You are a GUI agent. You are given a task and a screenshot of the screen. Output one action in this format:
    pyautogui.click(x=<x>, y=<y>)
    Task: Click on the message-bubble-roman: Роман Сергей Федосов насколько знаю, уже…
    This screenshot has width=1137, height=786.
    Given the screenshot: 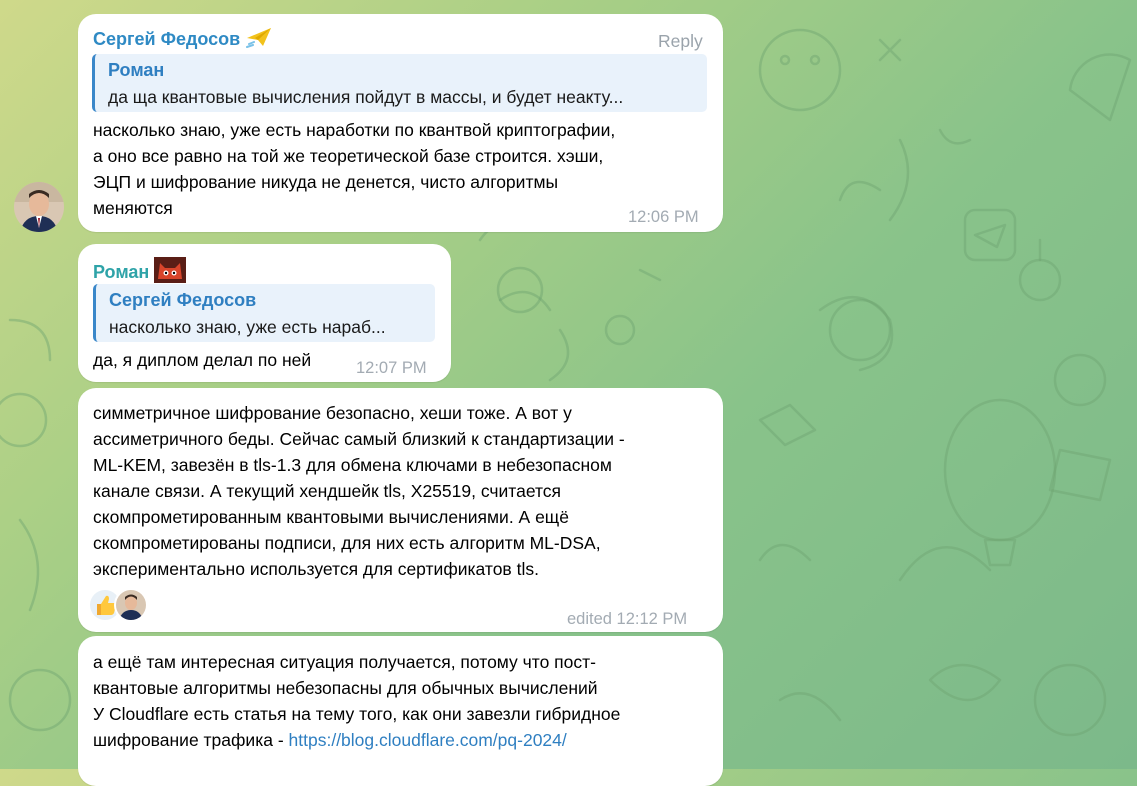 What is the action you would take?
    pyautogui.click(x=264, y=313)
    